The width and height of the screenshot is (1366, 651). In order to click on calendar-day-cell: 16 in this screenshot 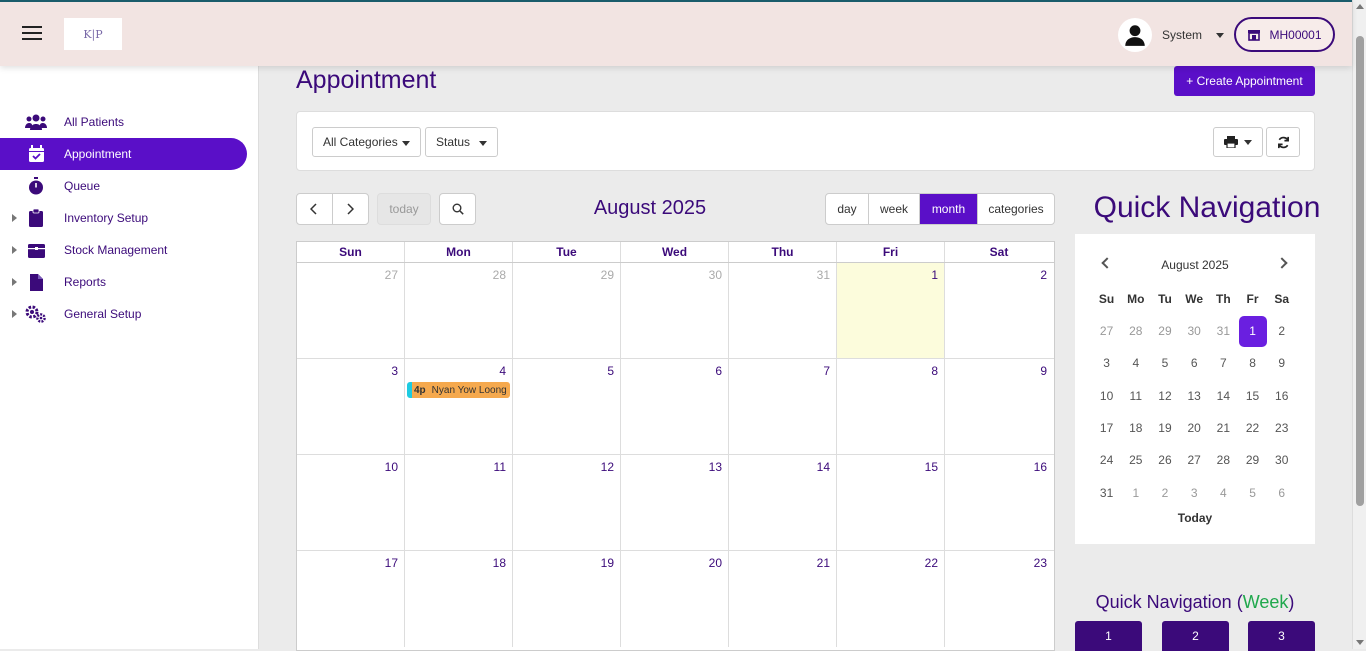, I will do `click(999, 502)`.